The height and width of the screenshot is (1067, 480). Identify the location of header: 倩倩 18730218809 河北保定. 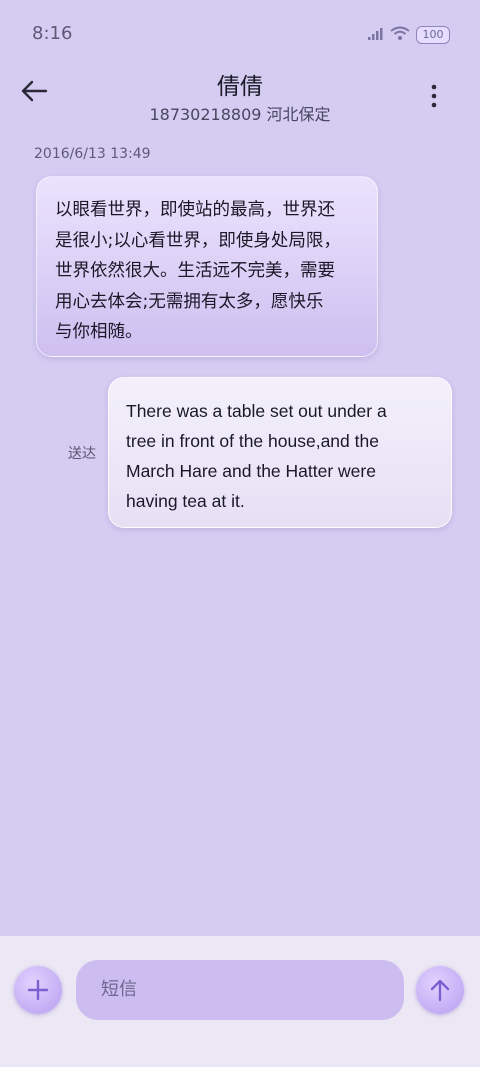
(240, 99).